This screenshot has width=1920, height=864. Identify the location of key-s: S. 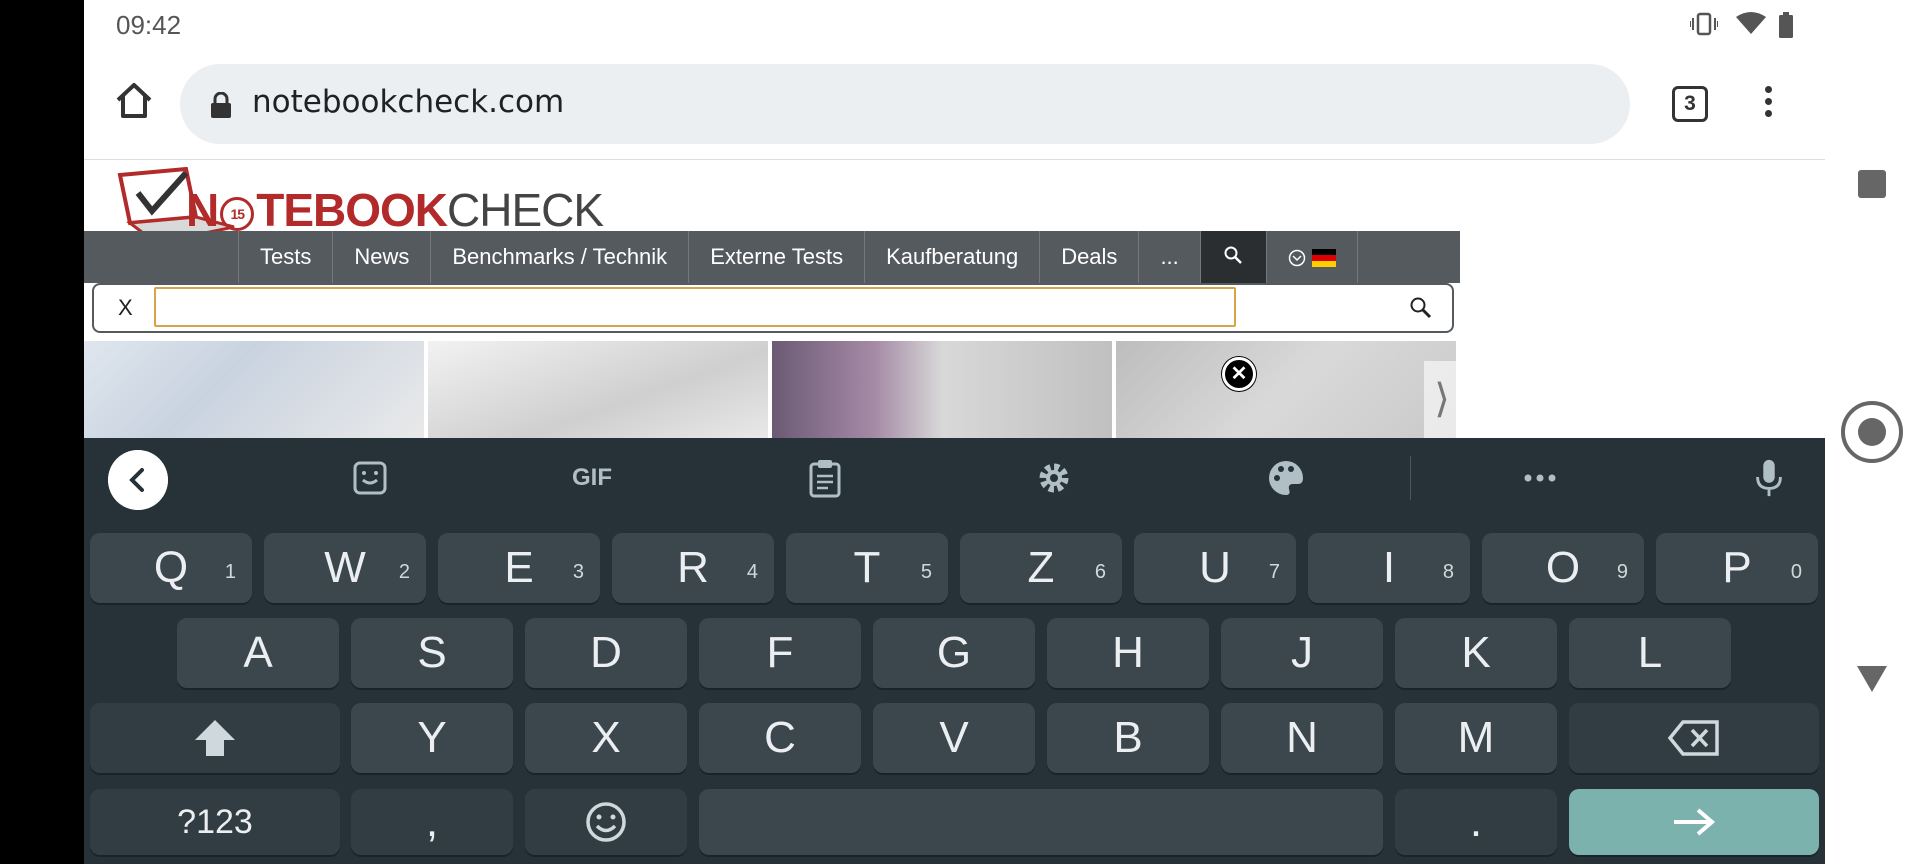
(432, 653).